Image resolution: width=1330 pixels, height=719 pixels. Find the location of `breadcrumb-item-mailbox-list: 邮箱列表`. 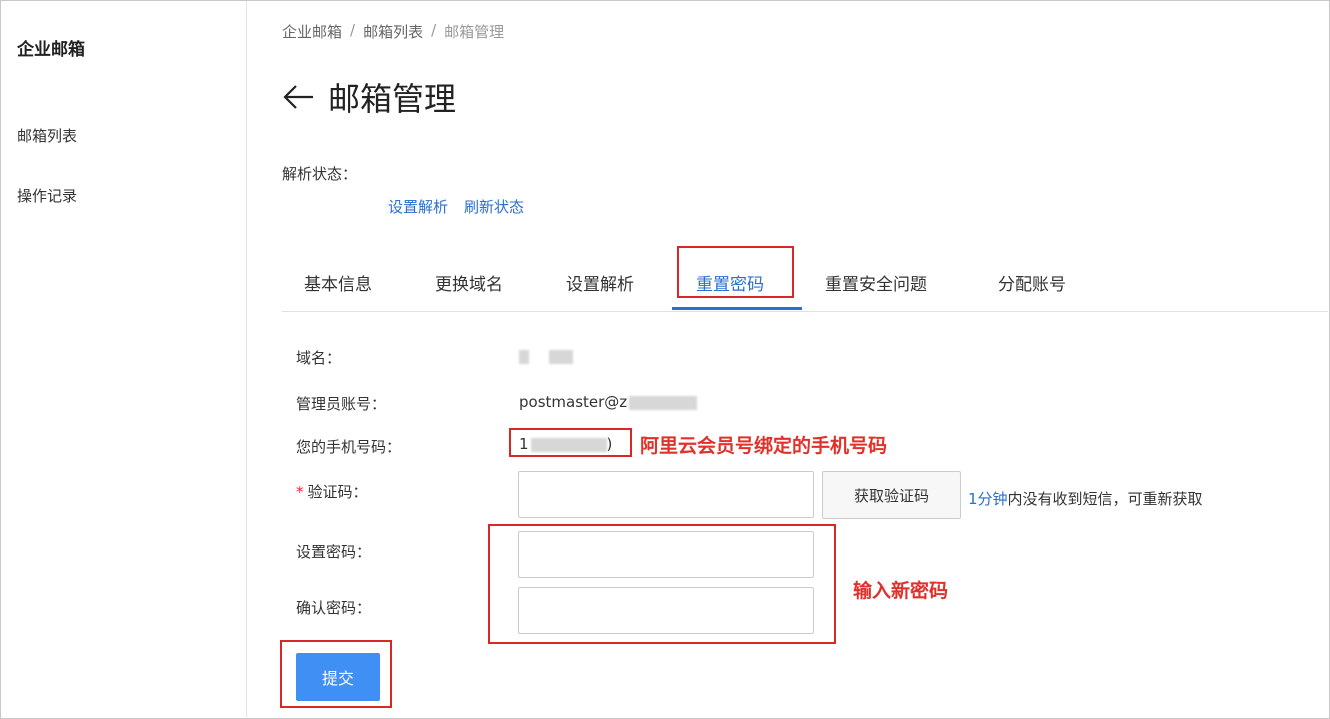

breadcrumb-item-mailbox-list: 邮箱列表 is located at coordinates (393, 31).